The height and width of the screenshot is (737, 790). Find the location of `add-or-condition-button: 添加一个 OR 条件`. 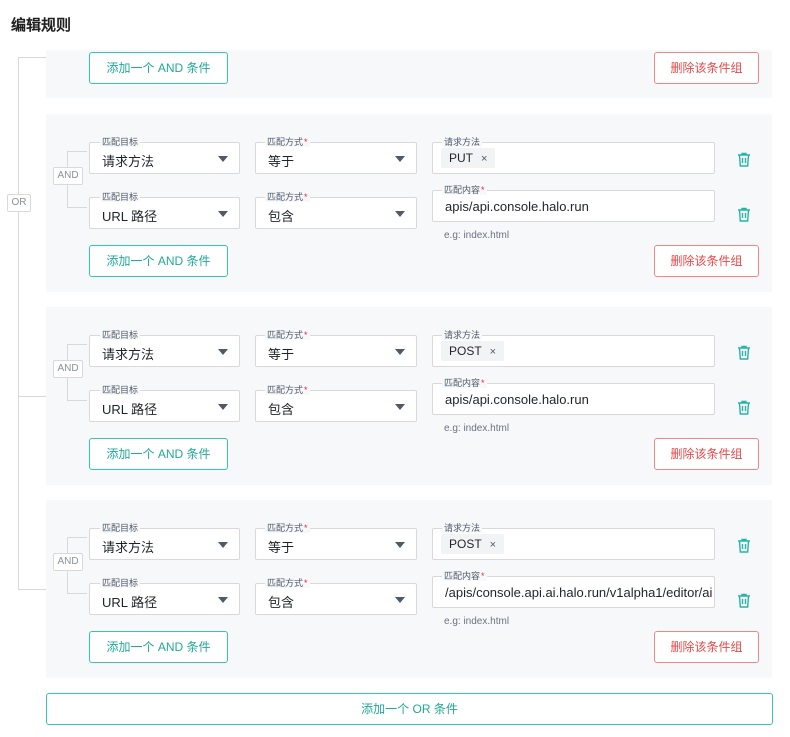

add-or-condition-button: 添加一个 OR 条件 is located at coordinates (409, 709).